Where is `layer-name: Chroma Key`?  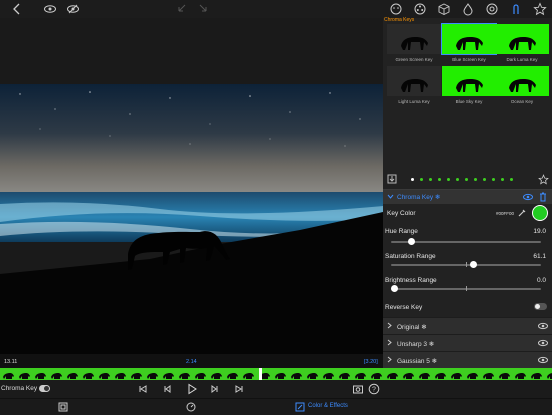 layer-name: Chroma Key is located at coordinates (19, 388).